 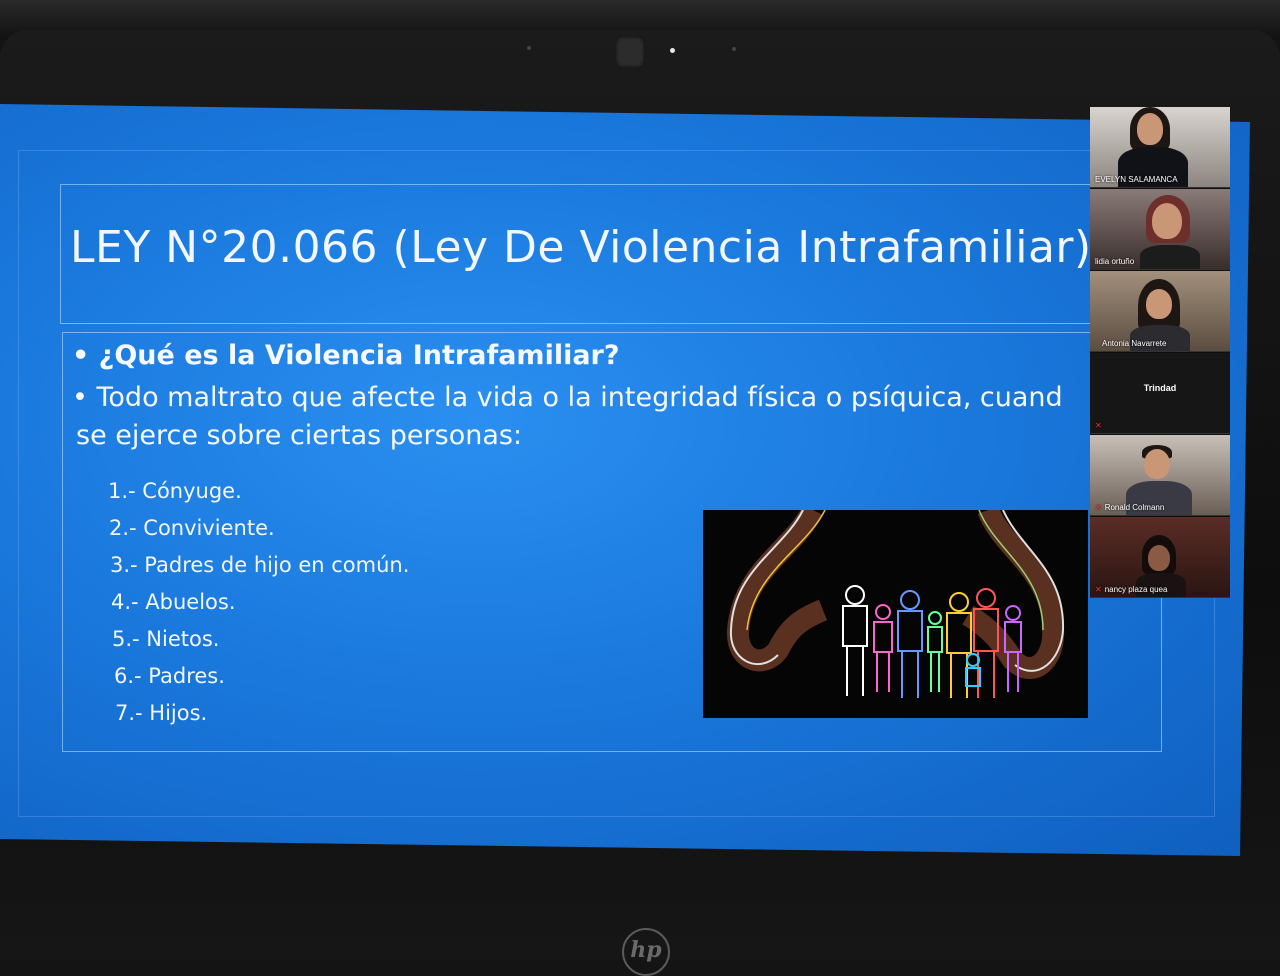 What do you see at coordinates (1115, 261) in the screenshot?
I see `participant-name: lidia ortuño` at bounding box center [1115, 261].